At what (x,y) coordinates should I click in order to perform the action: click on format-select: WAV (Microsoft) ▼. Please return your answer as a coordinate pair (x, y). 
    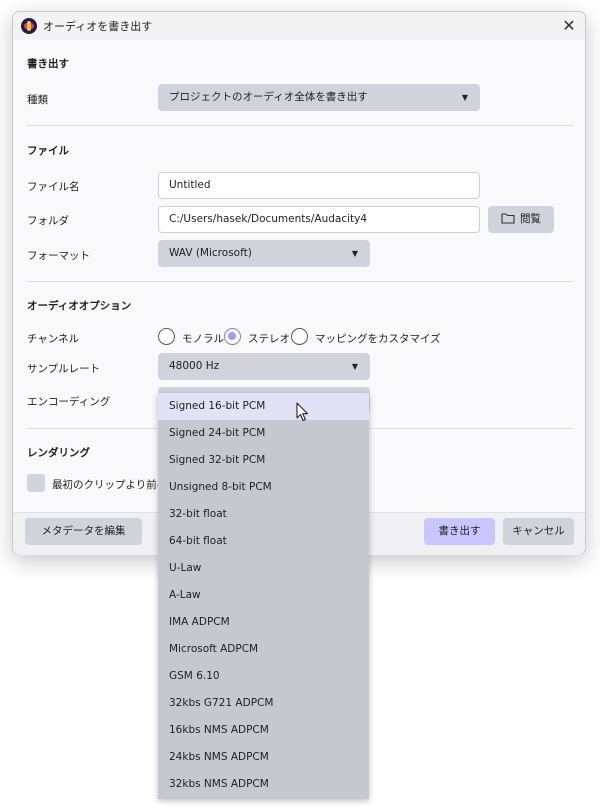
    Looking at the image, I should click on (264, 253).